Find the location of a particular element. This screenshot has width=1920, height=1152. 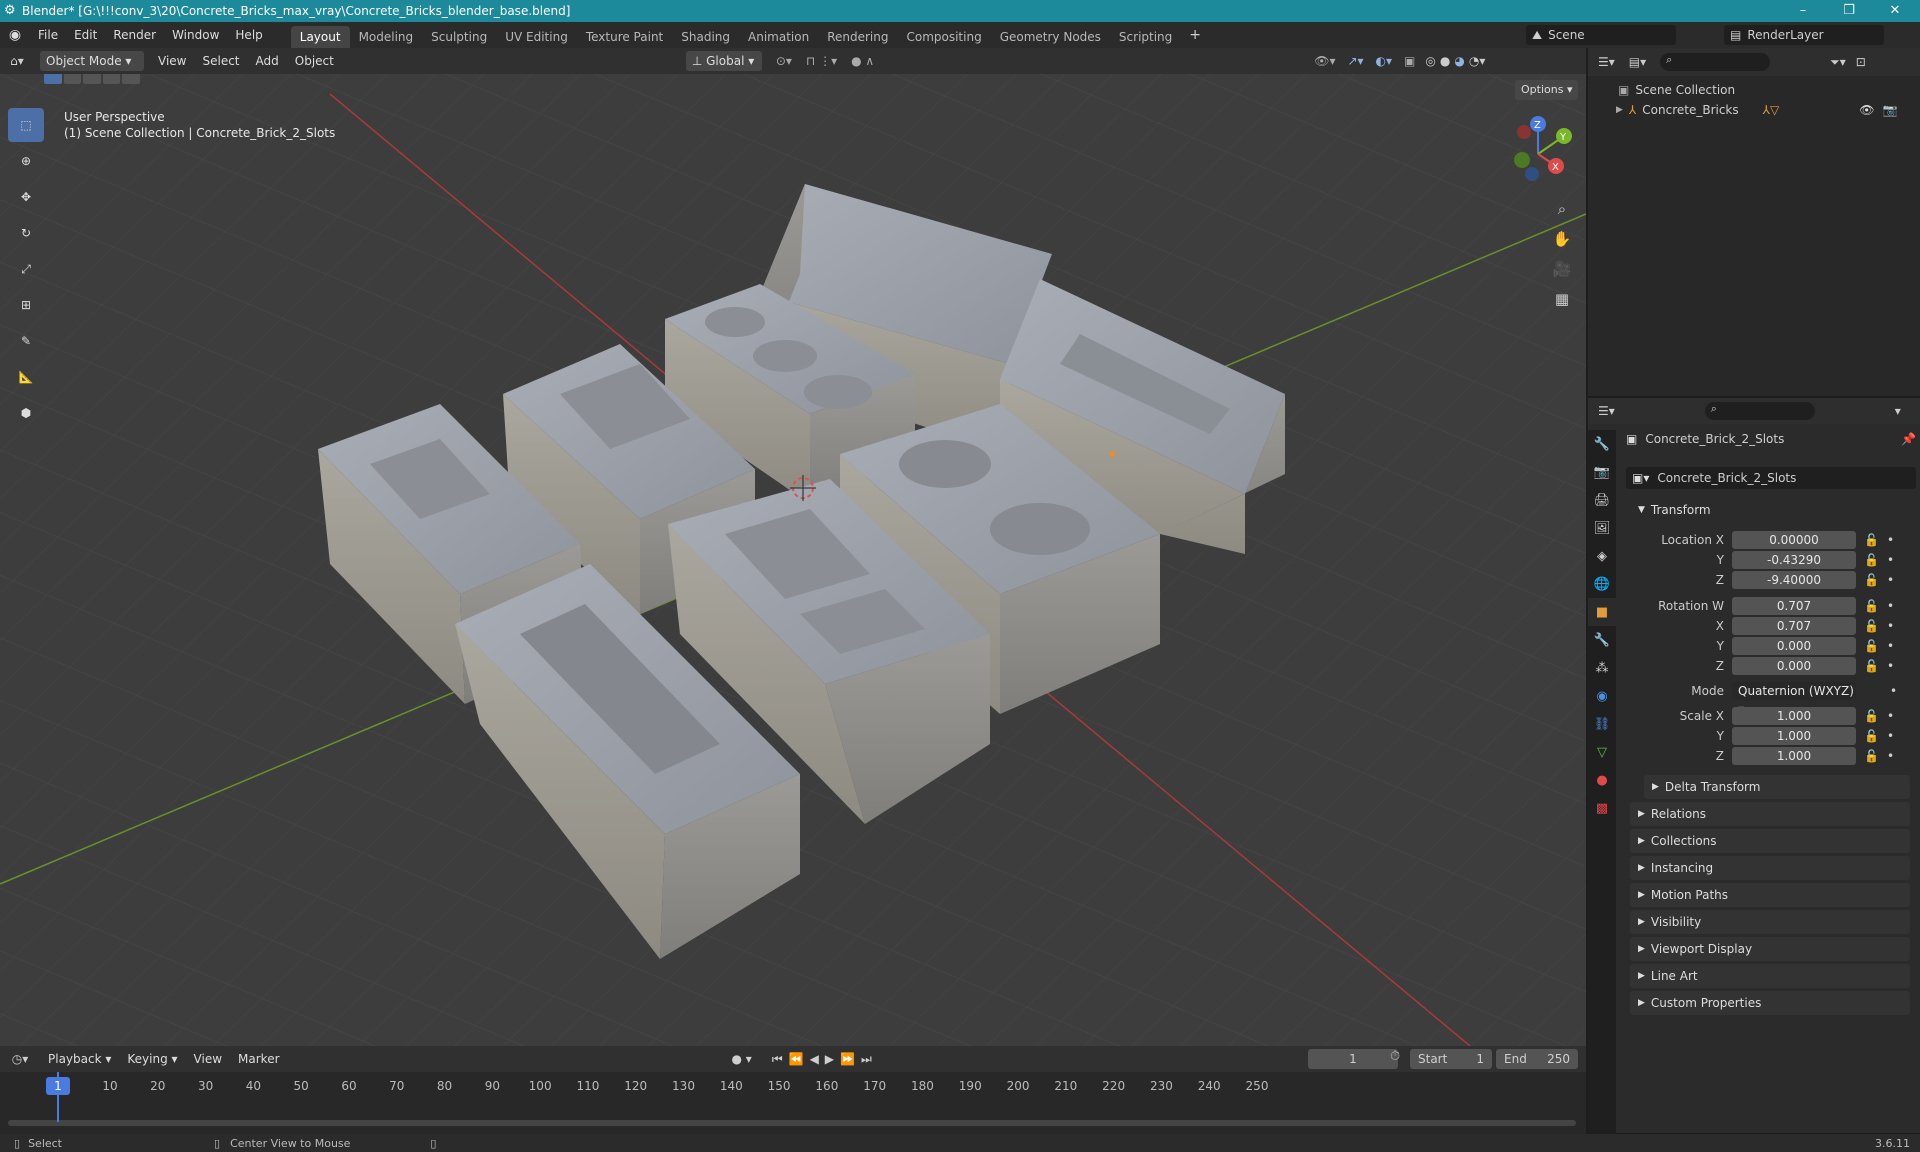

instancing-panel: ▶ Instancing is located at coordinates (1770, 868).